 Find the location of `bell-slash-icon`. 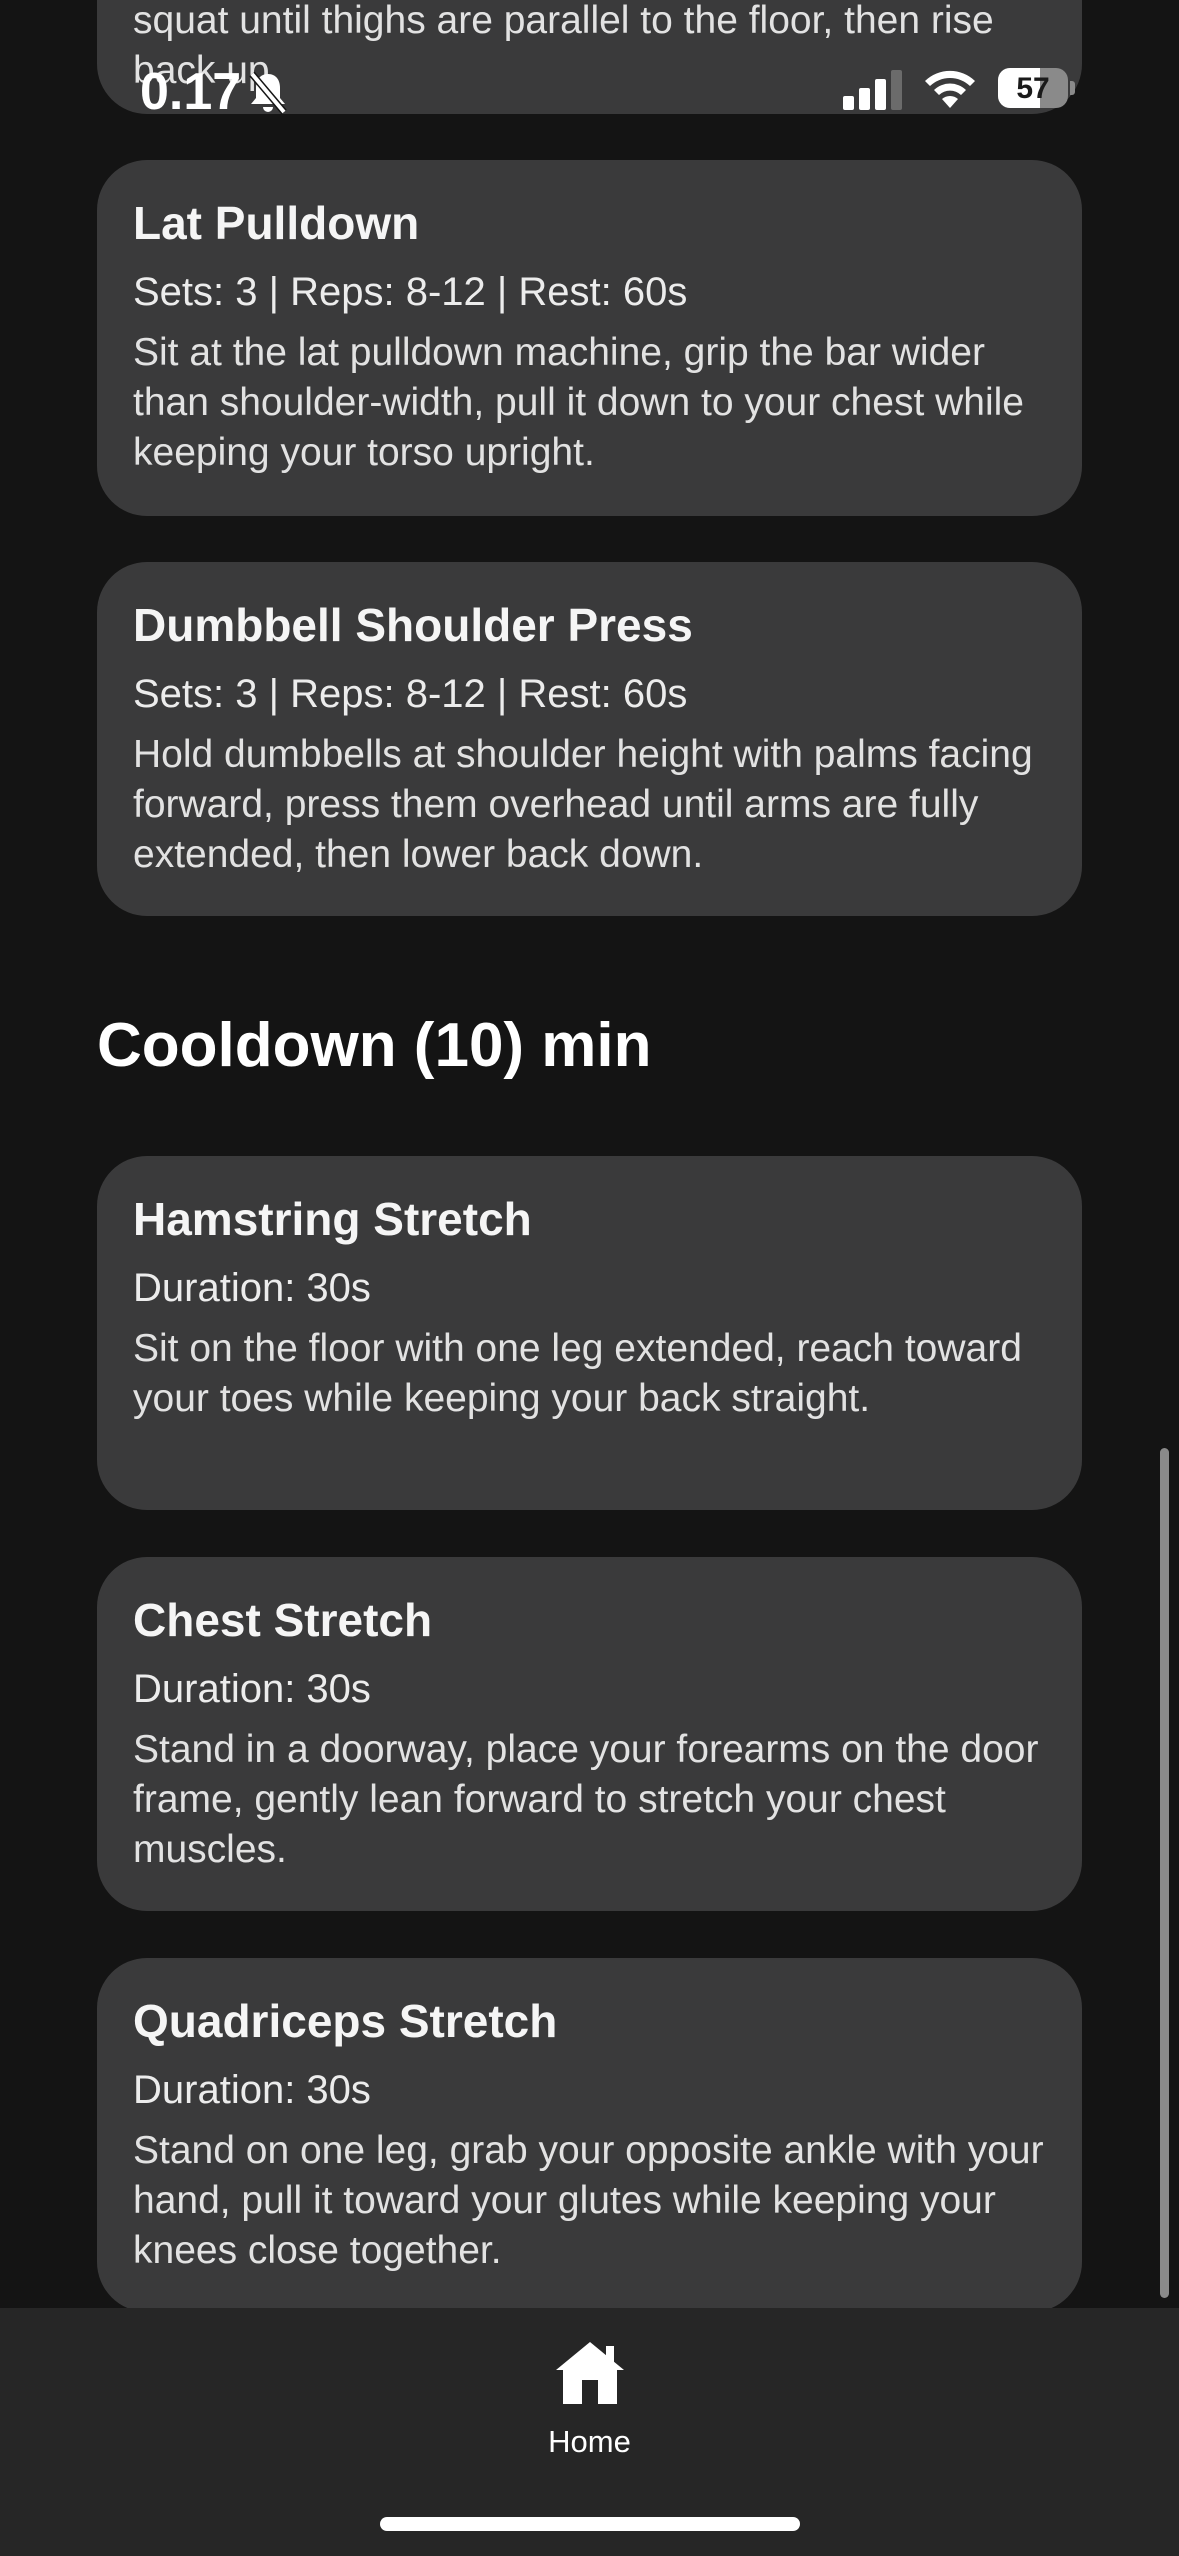

bell-slash-icon is located at coordinates (268, 94).